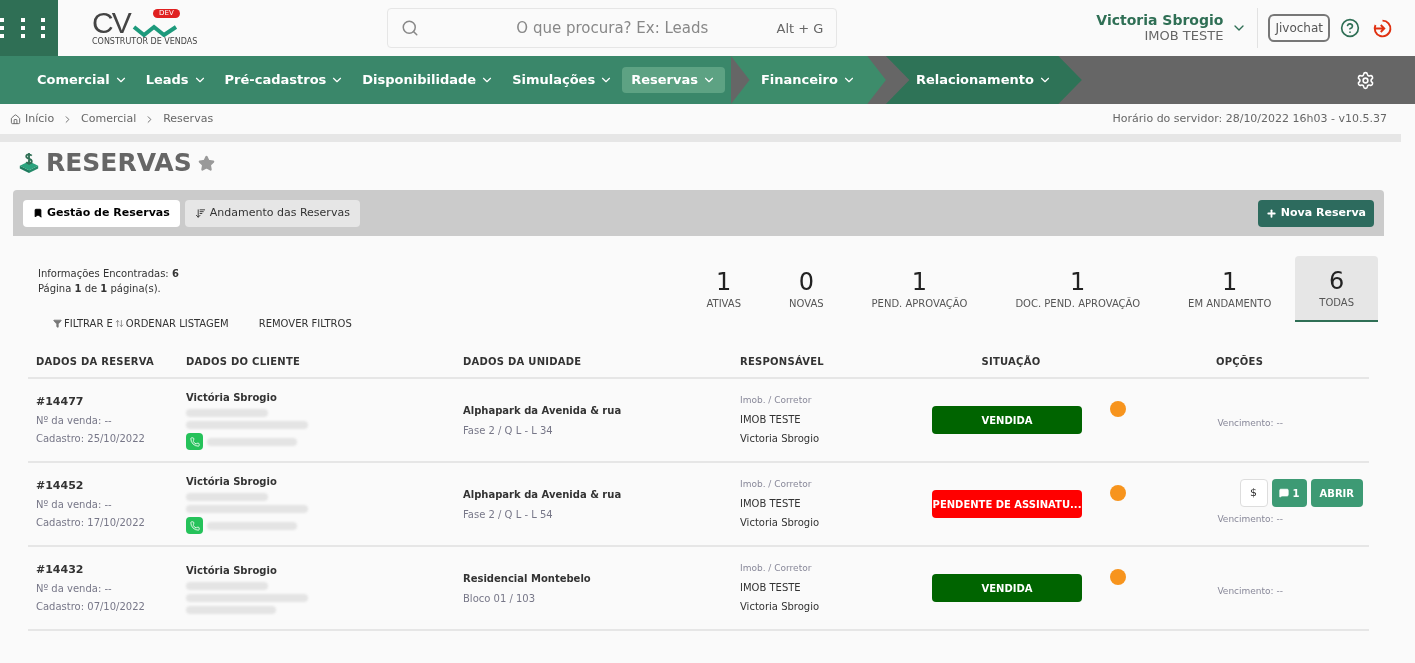  Describe the element at coordinates (919, 289) in the screenshot. I see `status-counter-tab: 1 PEND. APROVAÇÃO` at that location.